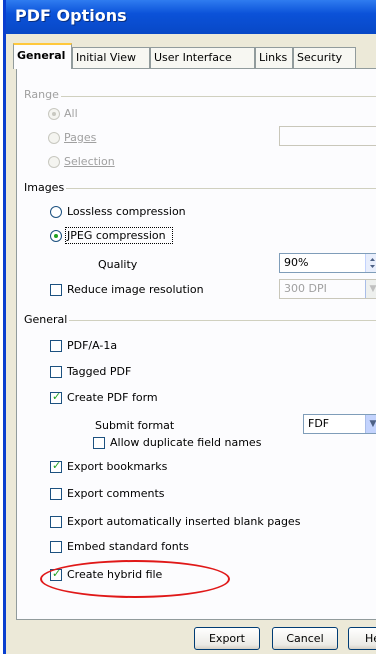  Describe the element at coordinates (89, 161) in the screenshot. I see `range-selection-label: Selection` at that location.